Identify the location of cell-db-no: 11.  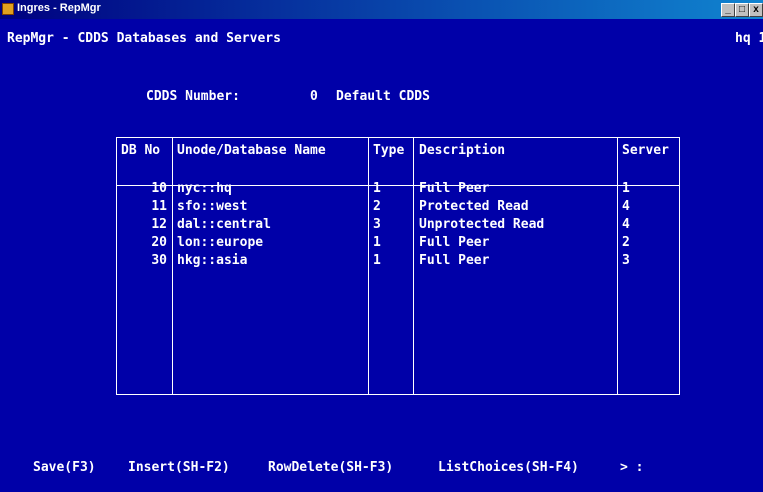
(144, 207).